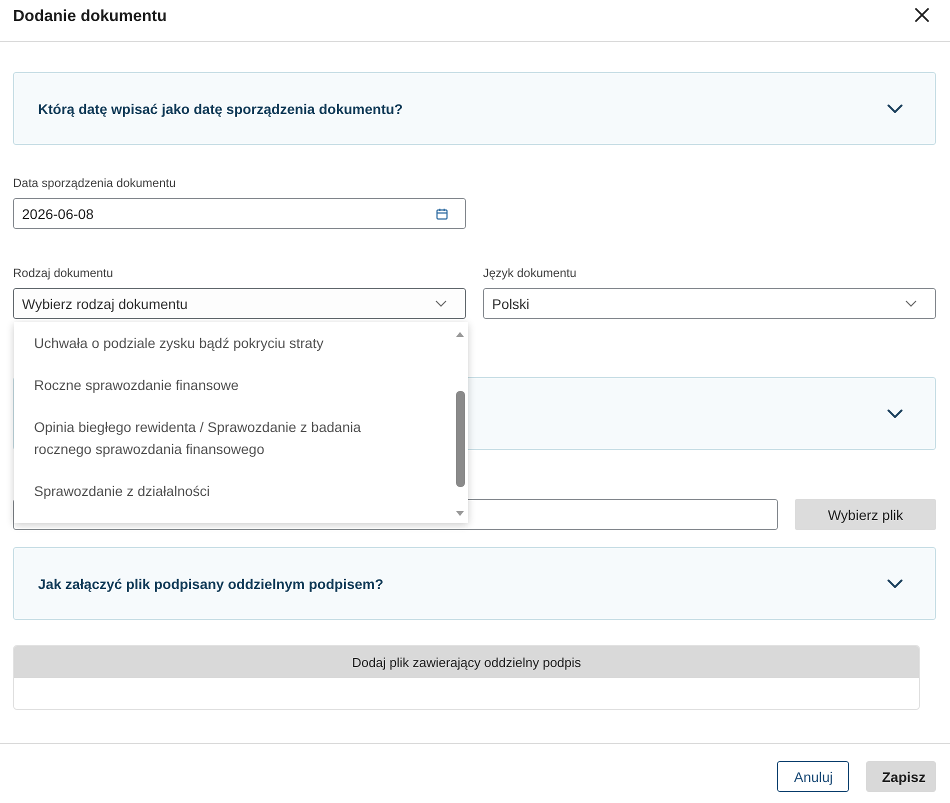  What do you see at coordinates (813, 776) in the screenshot?
I see `cancel-button: Anuluj` at bounding box center [813, 776].